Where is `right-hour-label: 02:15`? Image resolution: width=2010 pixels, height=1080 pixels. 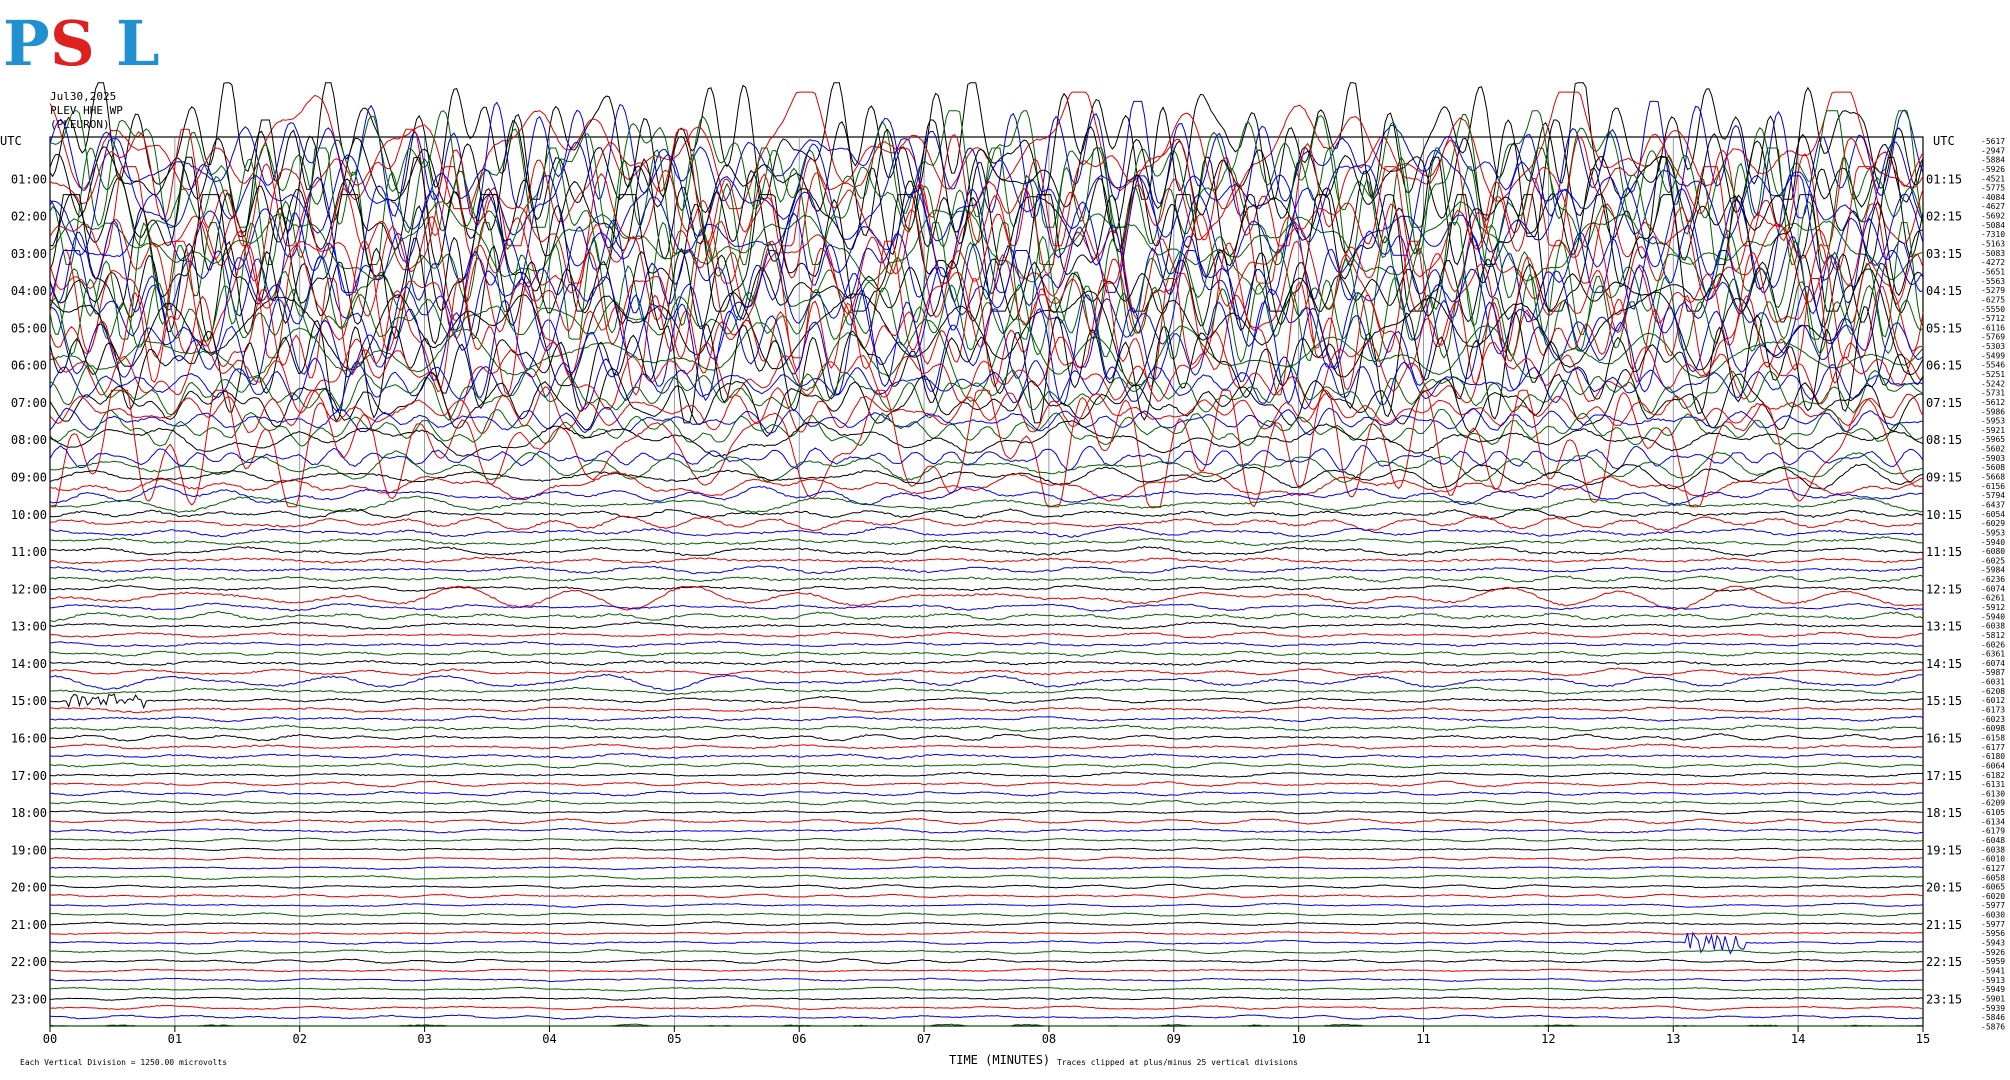 right-hour-label: 02:15 is located at coordinates (1944, 217).